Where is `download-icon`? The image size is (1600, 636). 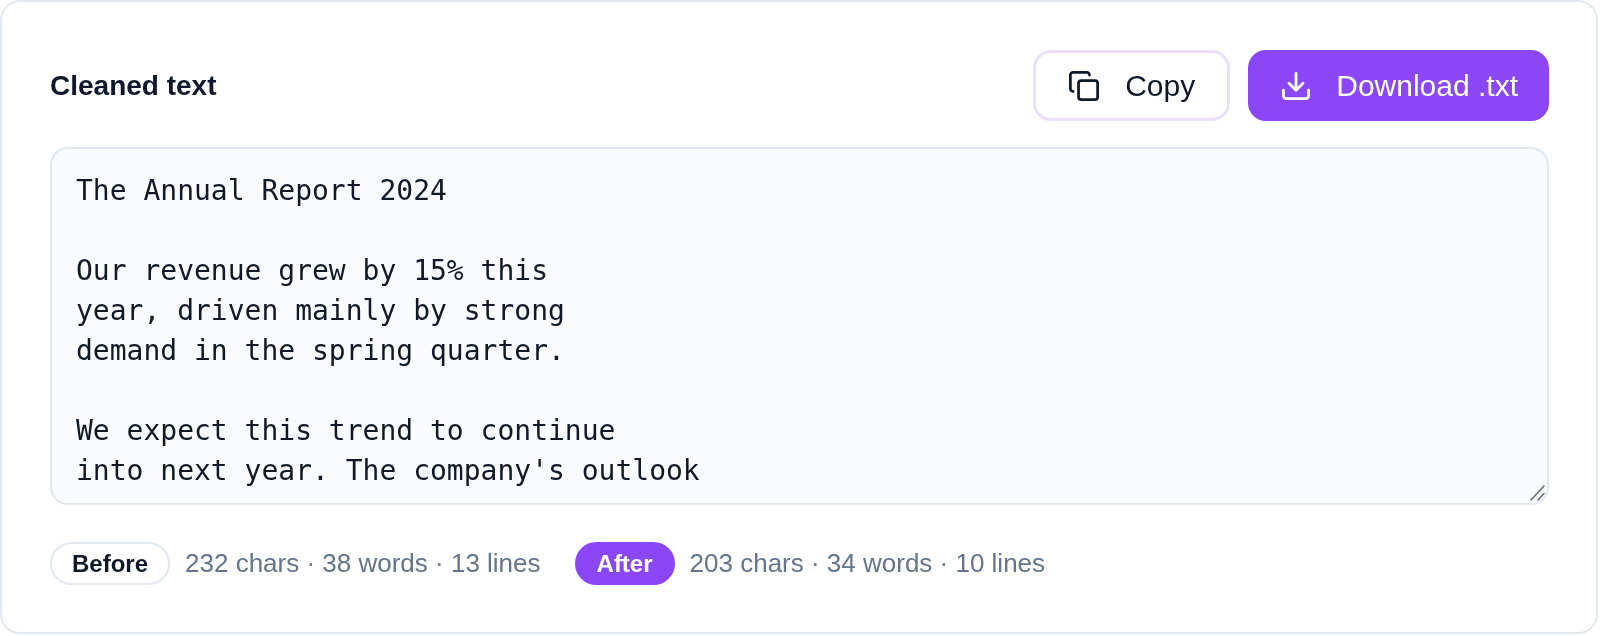 download-icon is located at coordinates (1296, 85).